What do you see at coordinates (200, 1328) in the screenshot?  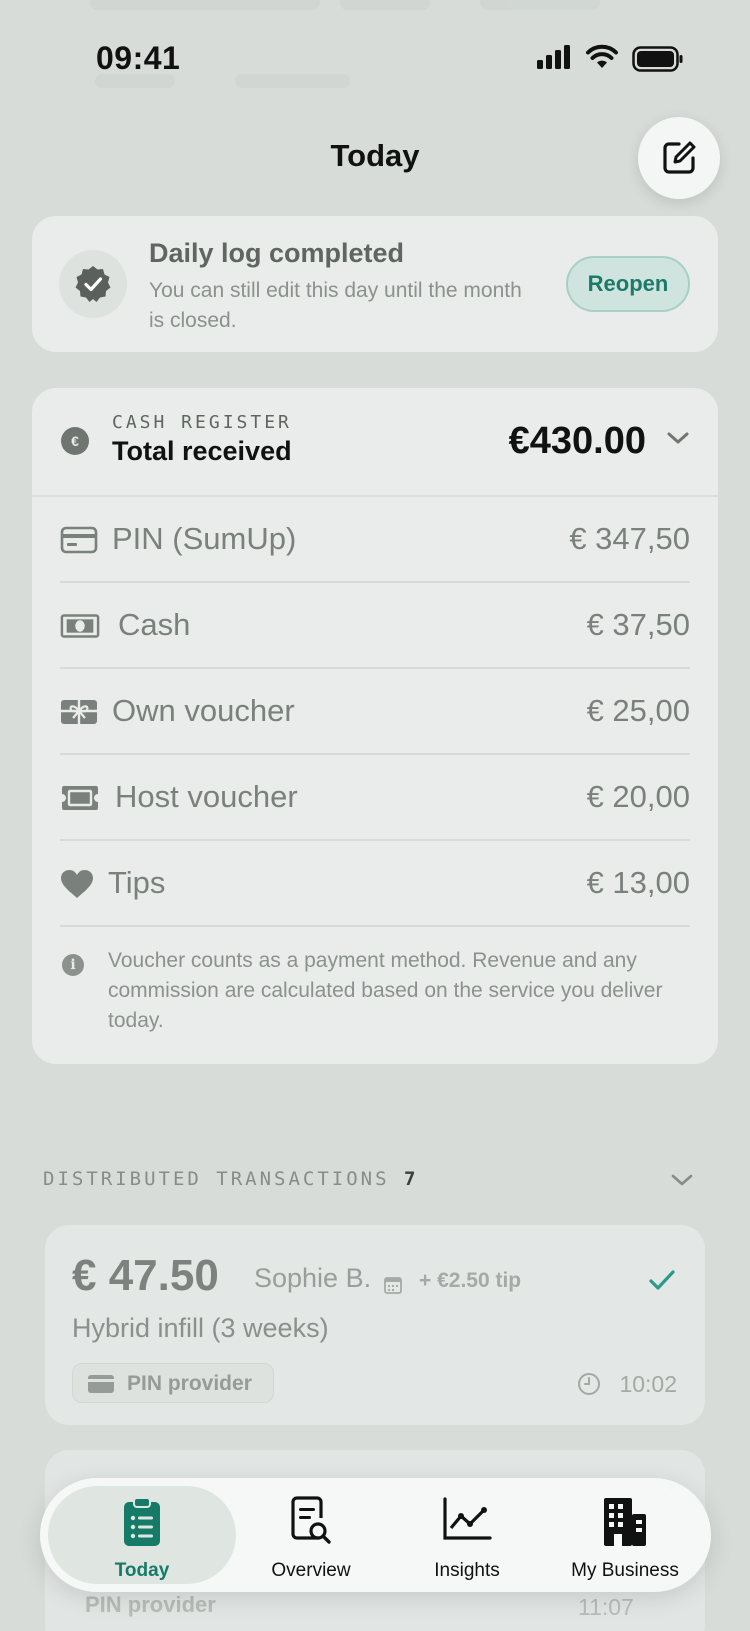 I see `service-description: Hybrid infill (3 weeks)` at bounding box center [200, 1328].